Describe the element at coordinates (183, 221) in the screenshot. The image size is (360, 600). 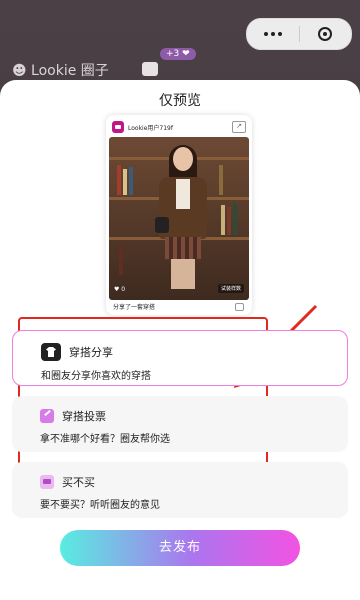
I see `model-figure` at that location.